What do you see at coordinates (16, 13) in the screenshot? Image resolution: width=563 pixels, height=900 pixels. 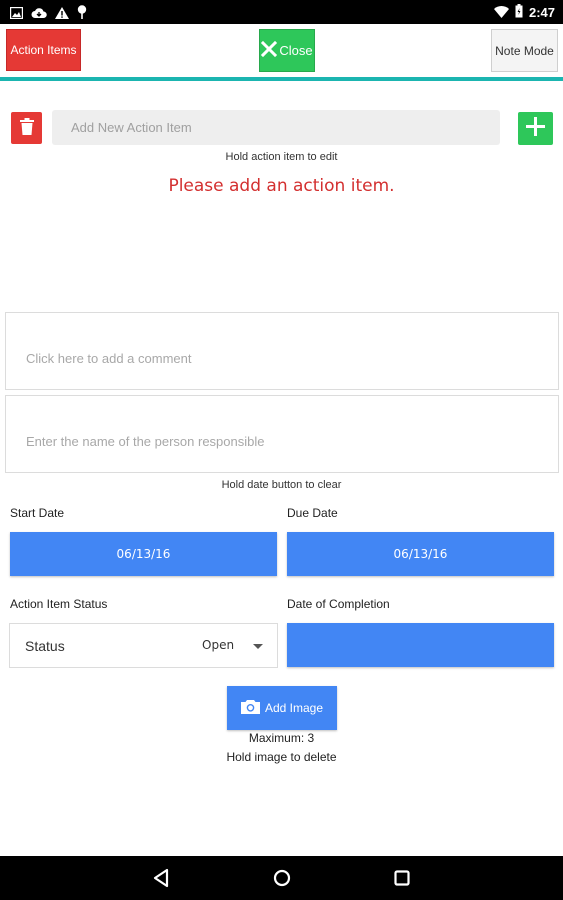 I see `image-icon` at bounding box center [16, 13].